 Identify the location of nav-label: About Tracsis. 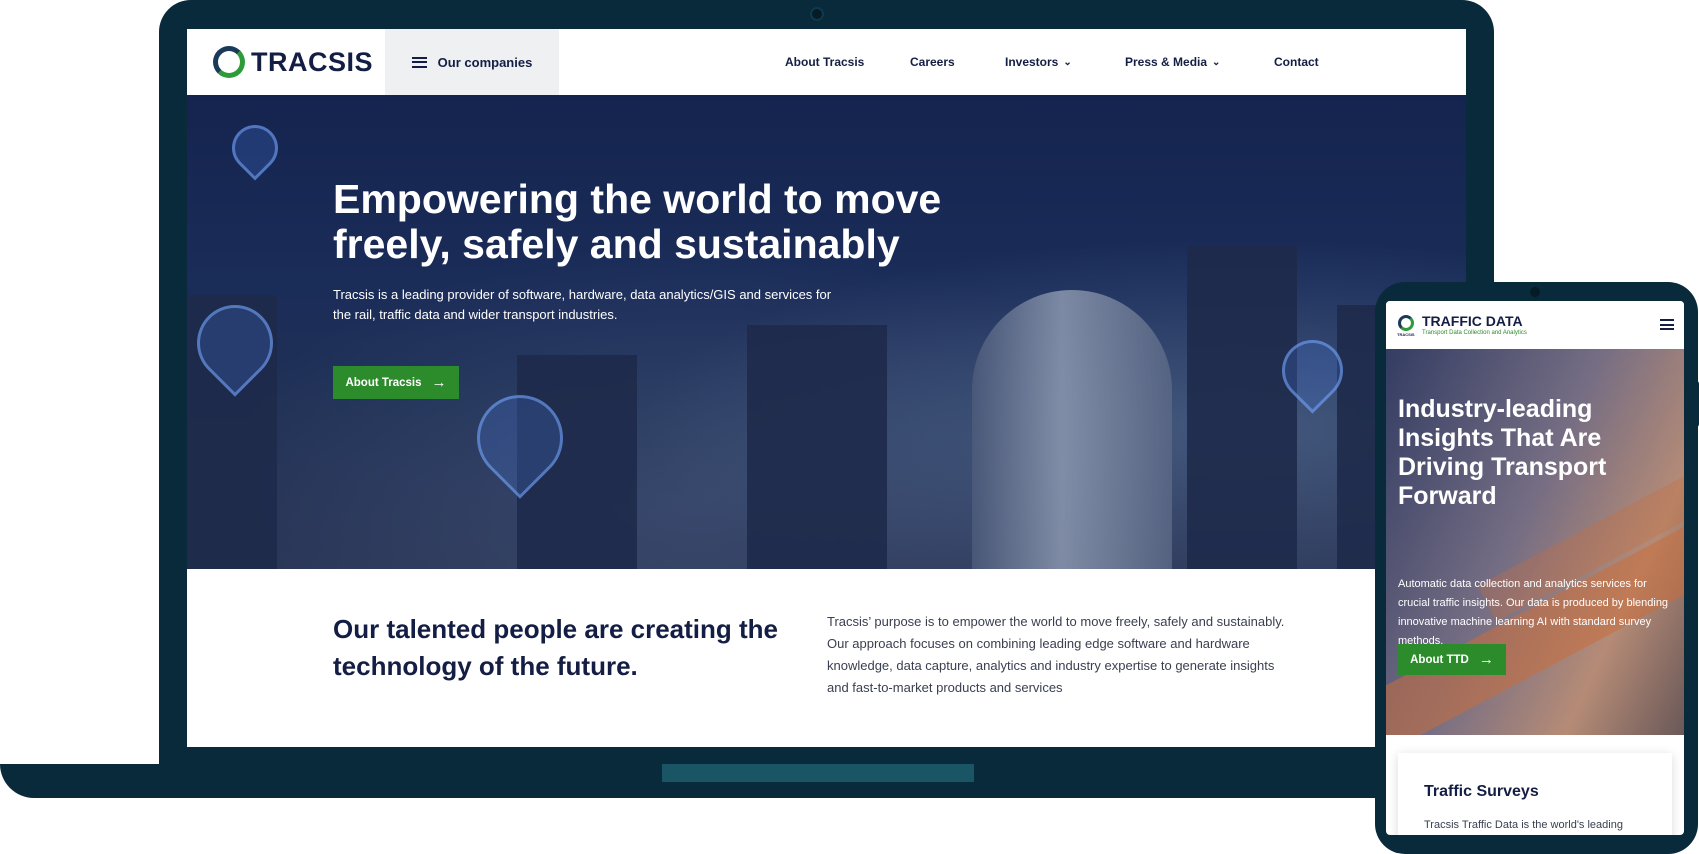
(825, 62).